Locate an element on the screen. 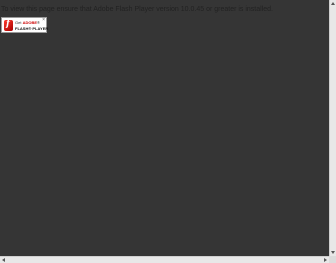  badge-brand-label: ADOBE is located at coordinates (30, 22).